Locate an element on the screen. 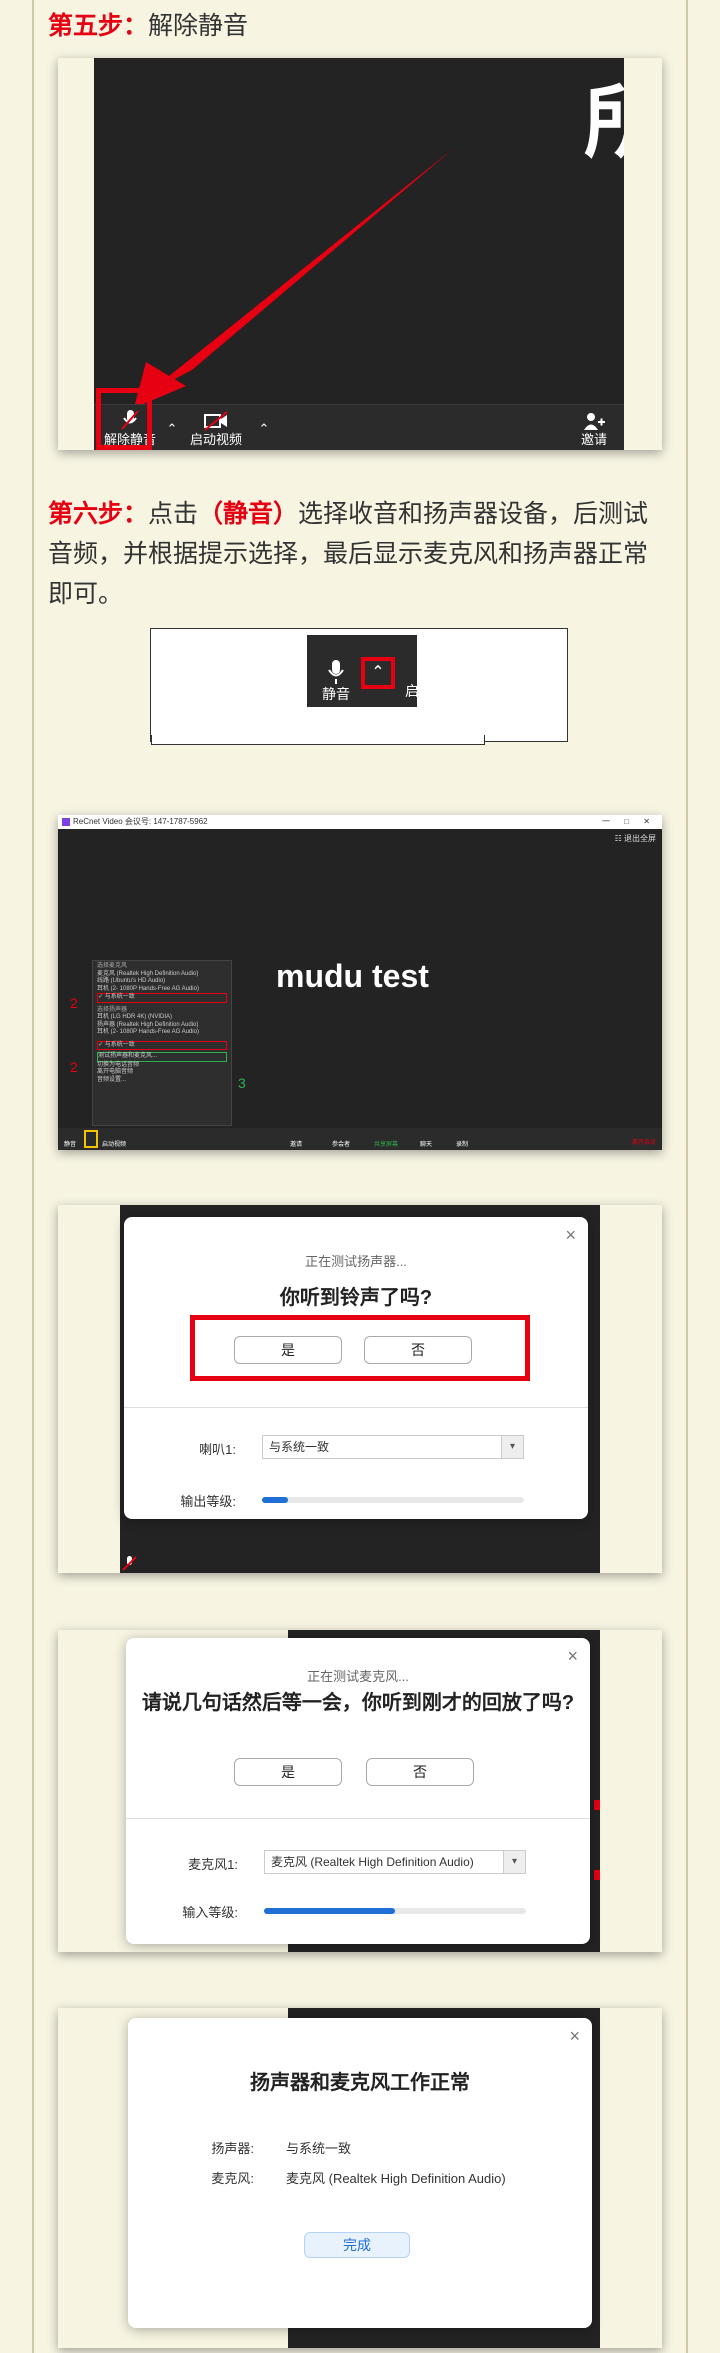 The width and height of the screenshot is (720, 2353). mute-crop-screenshot: 静音 ⌃ 启 is located at coordinates (359, 686).